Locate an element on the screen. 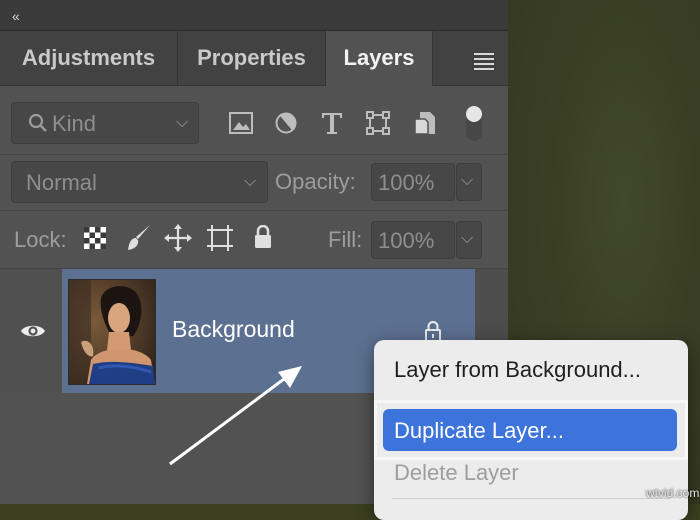 The image size is (700, 520). pointer-arrow-icon is located at coordinates (235, 416).